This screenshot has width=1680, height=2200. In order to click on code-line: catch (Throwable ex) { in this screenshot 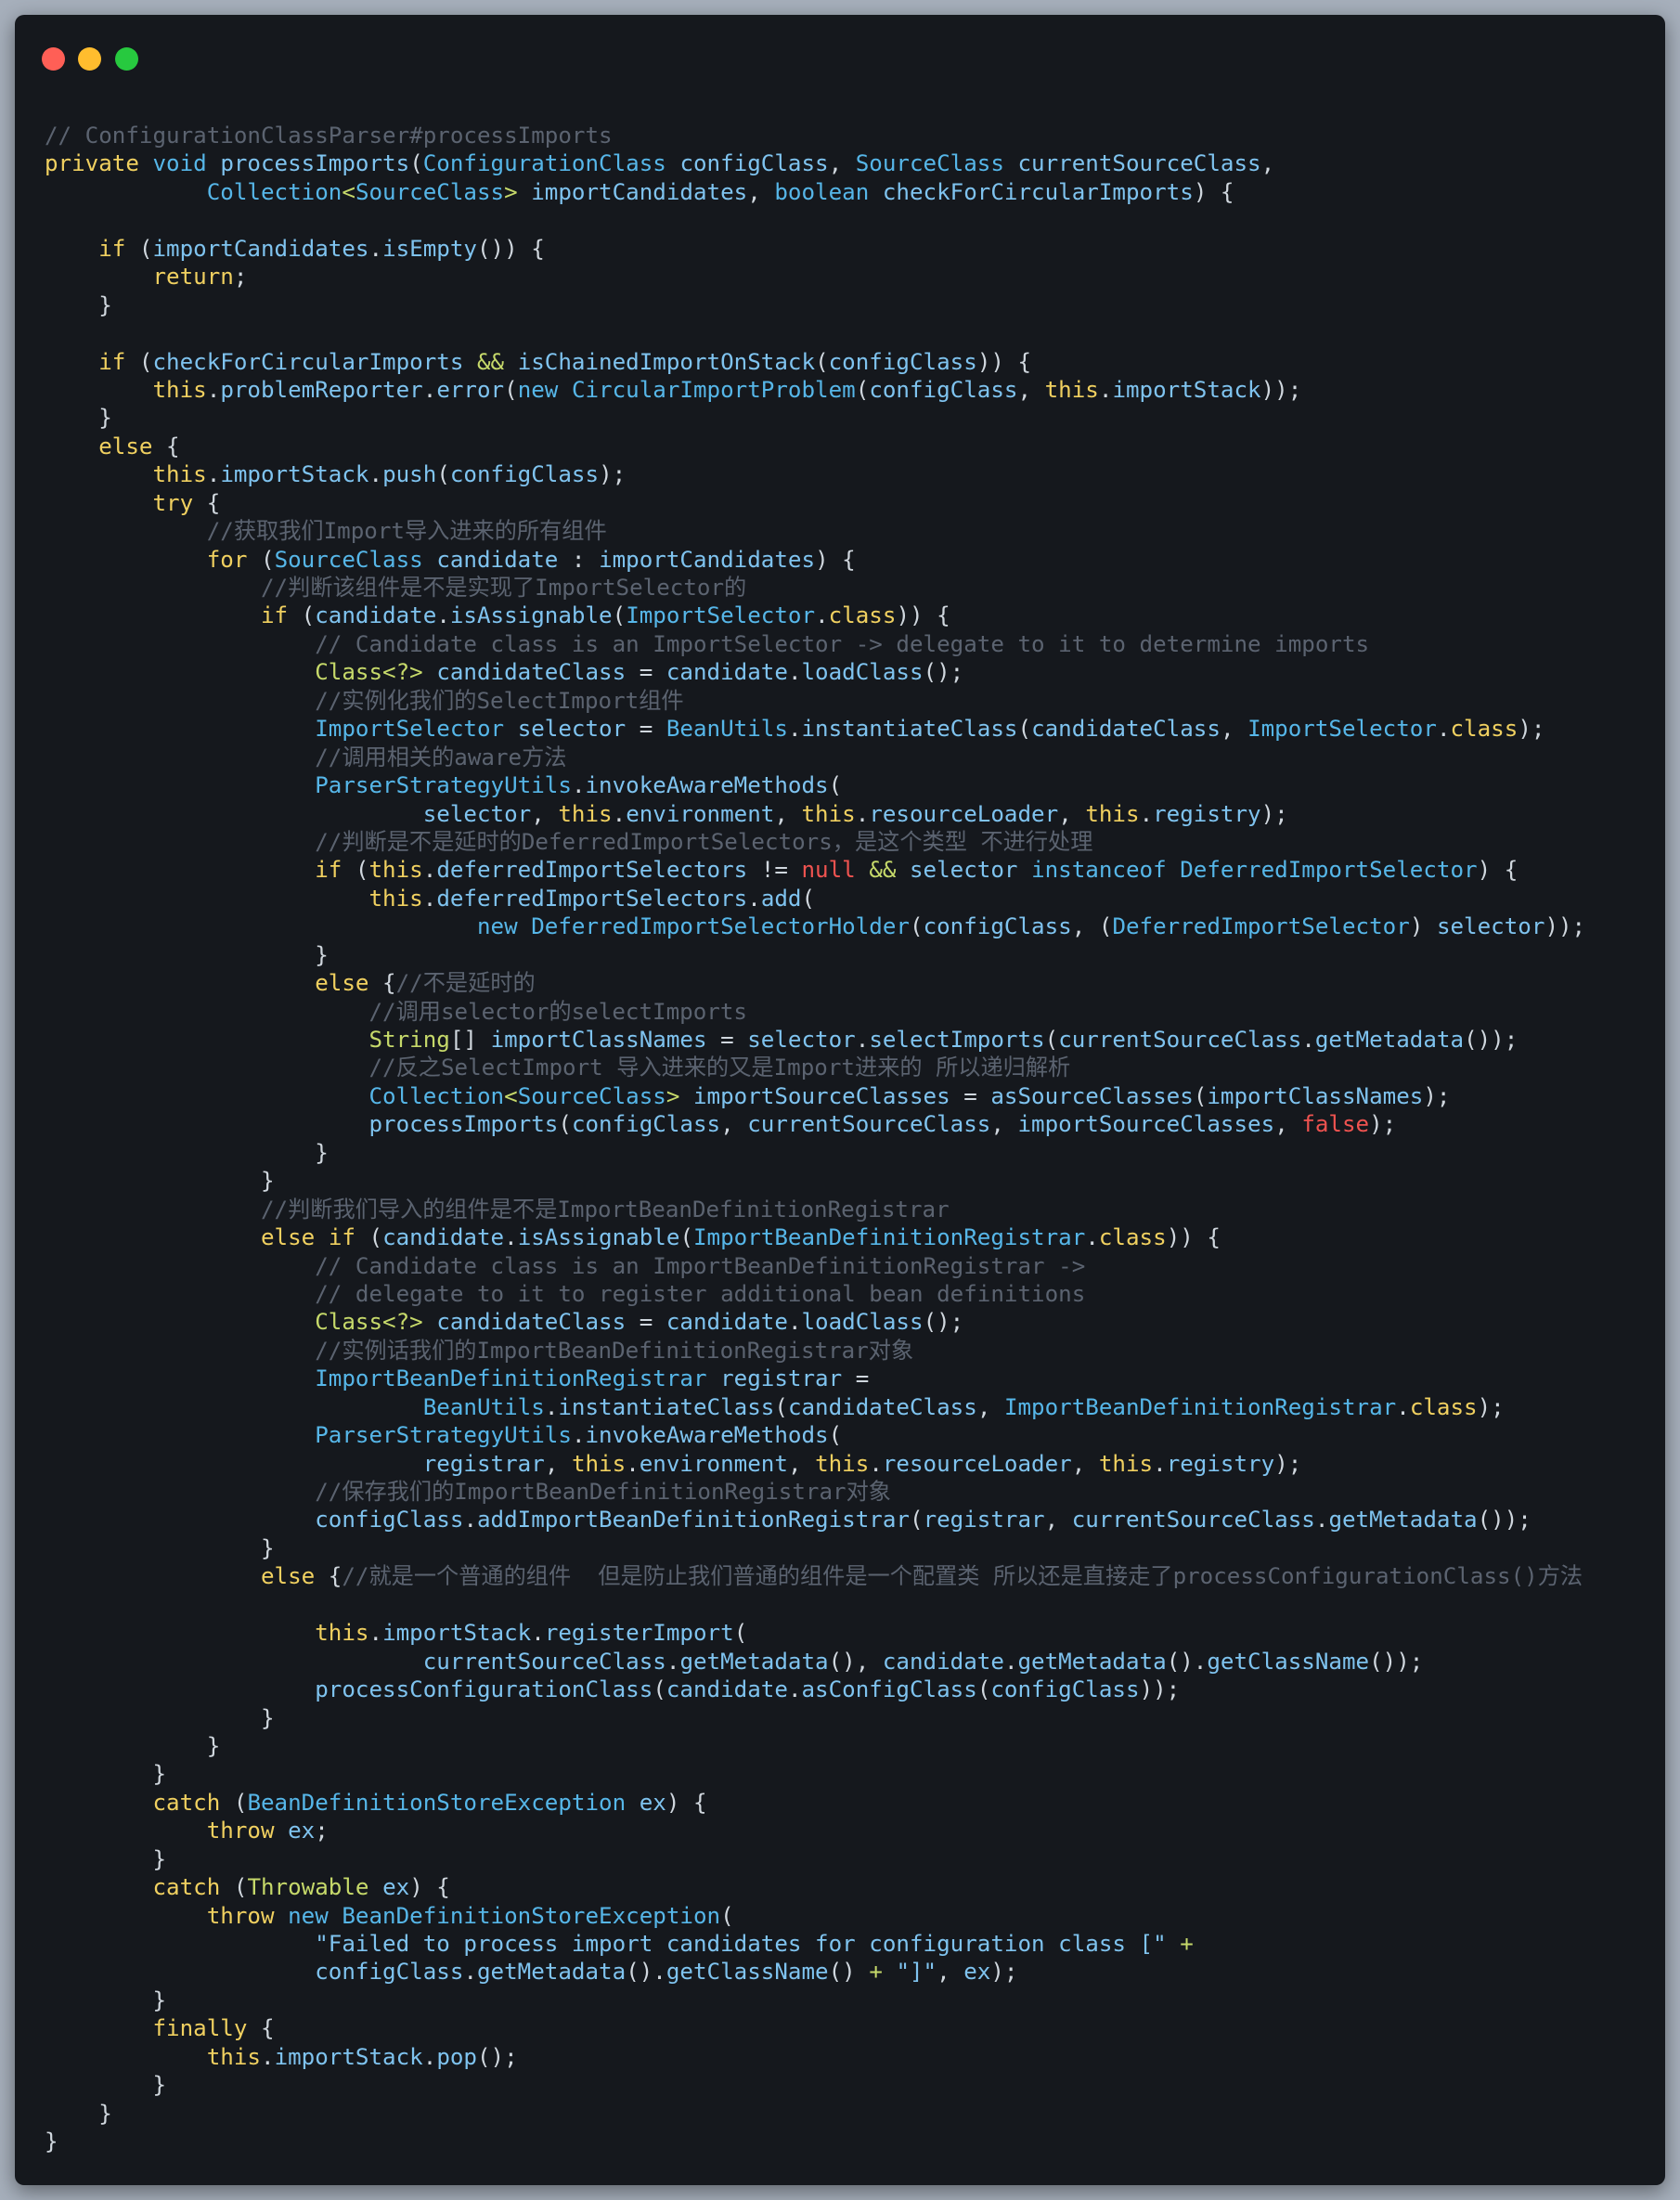, I will do `click(815, 1887)`.